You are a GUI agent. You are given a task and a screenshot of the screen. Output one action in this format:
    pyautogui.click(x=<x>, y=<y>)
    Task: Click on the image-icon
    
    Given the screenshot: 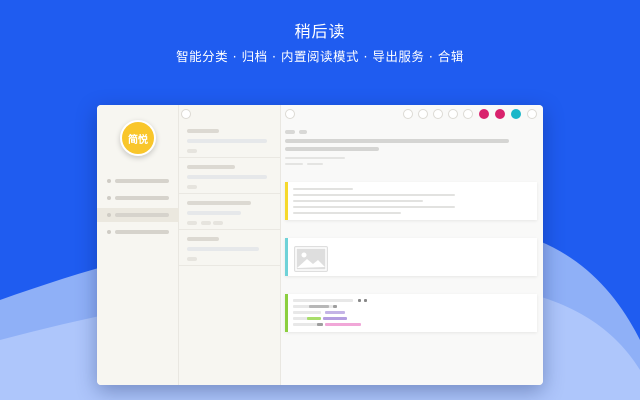 What is the action you would take?
    pyautogui.click(x=311, y=259)
    